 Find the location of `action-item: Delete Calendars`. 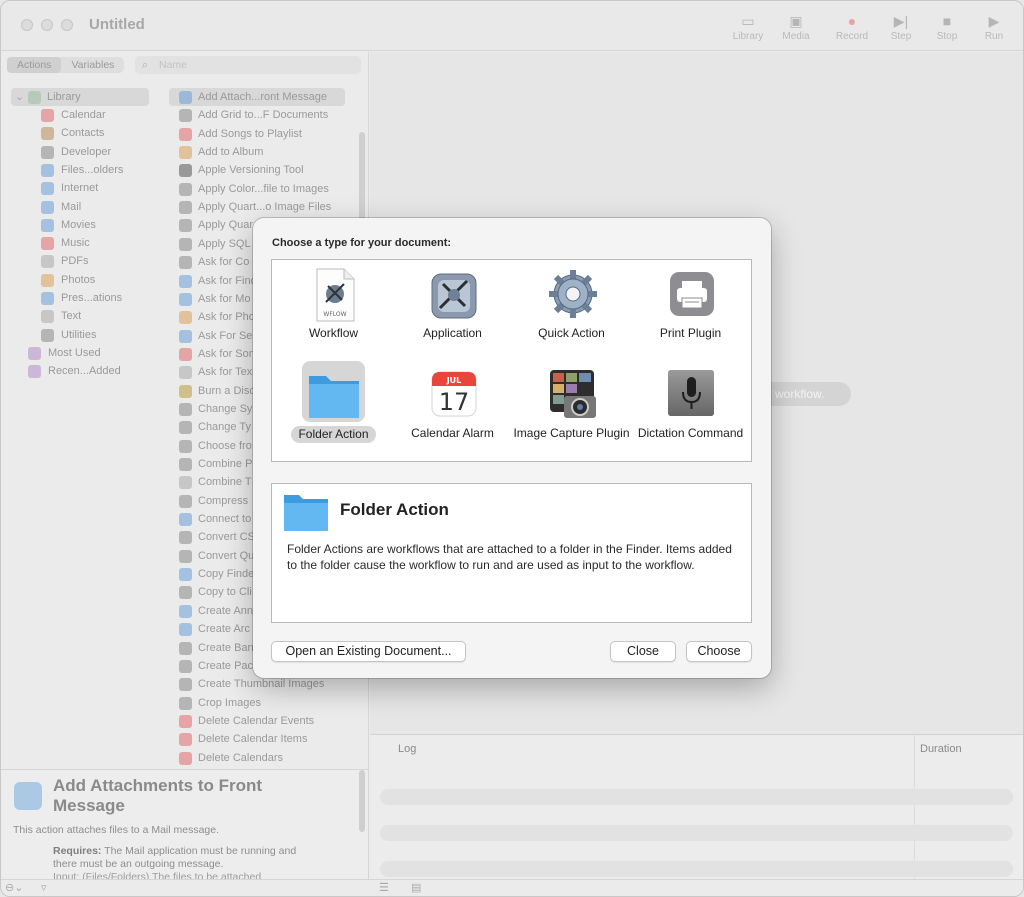

action-item: Delete Calendars is located at coordinates (259, 758).